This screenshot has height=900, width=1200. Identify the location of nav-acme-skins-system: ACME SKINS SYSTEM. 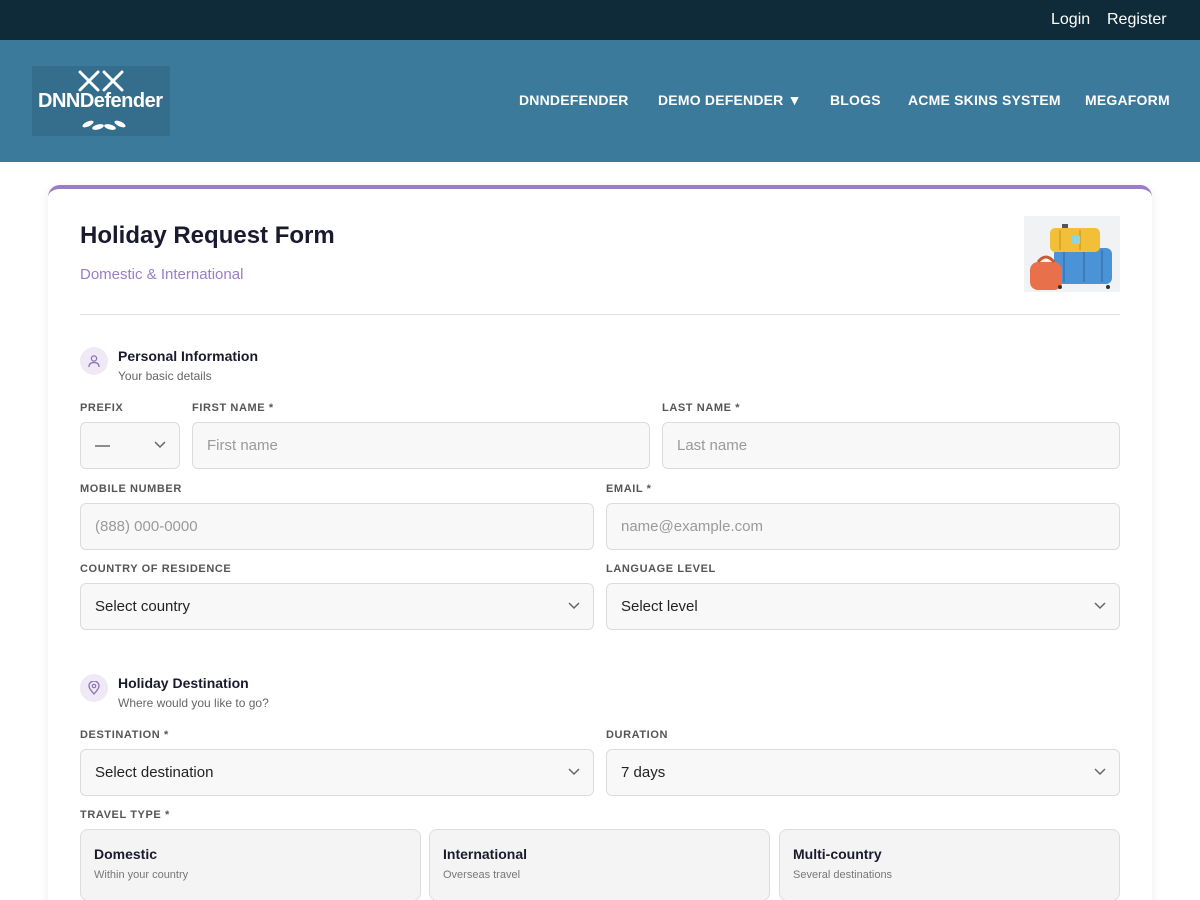
(984, 100).